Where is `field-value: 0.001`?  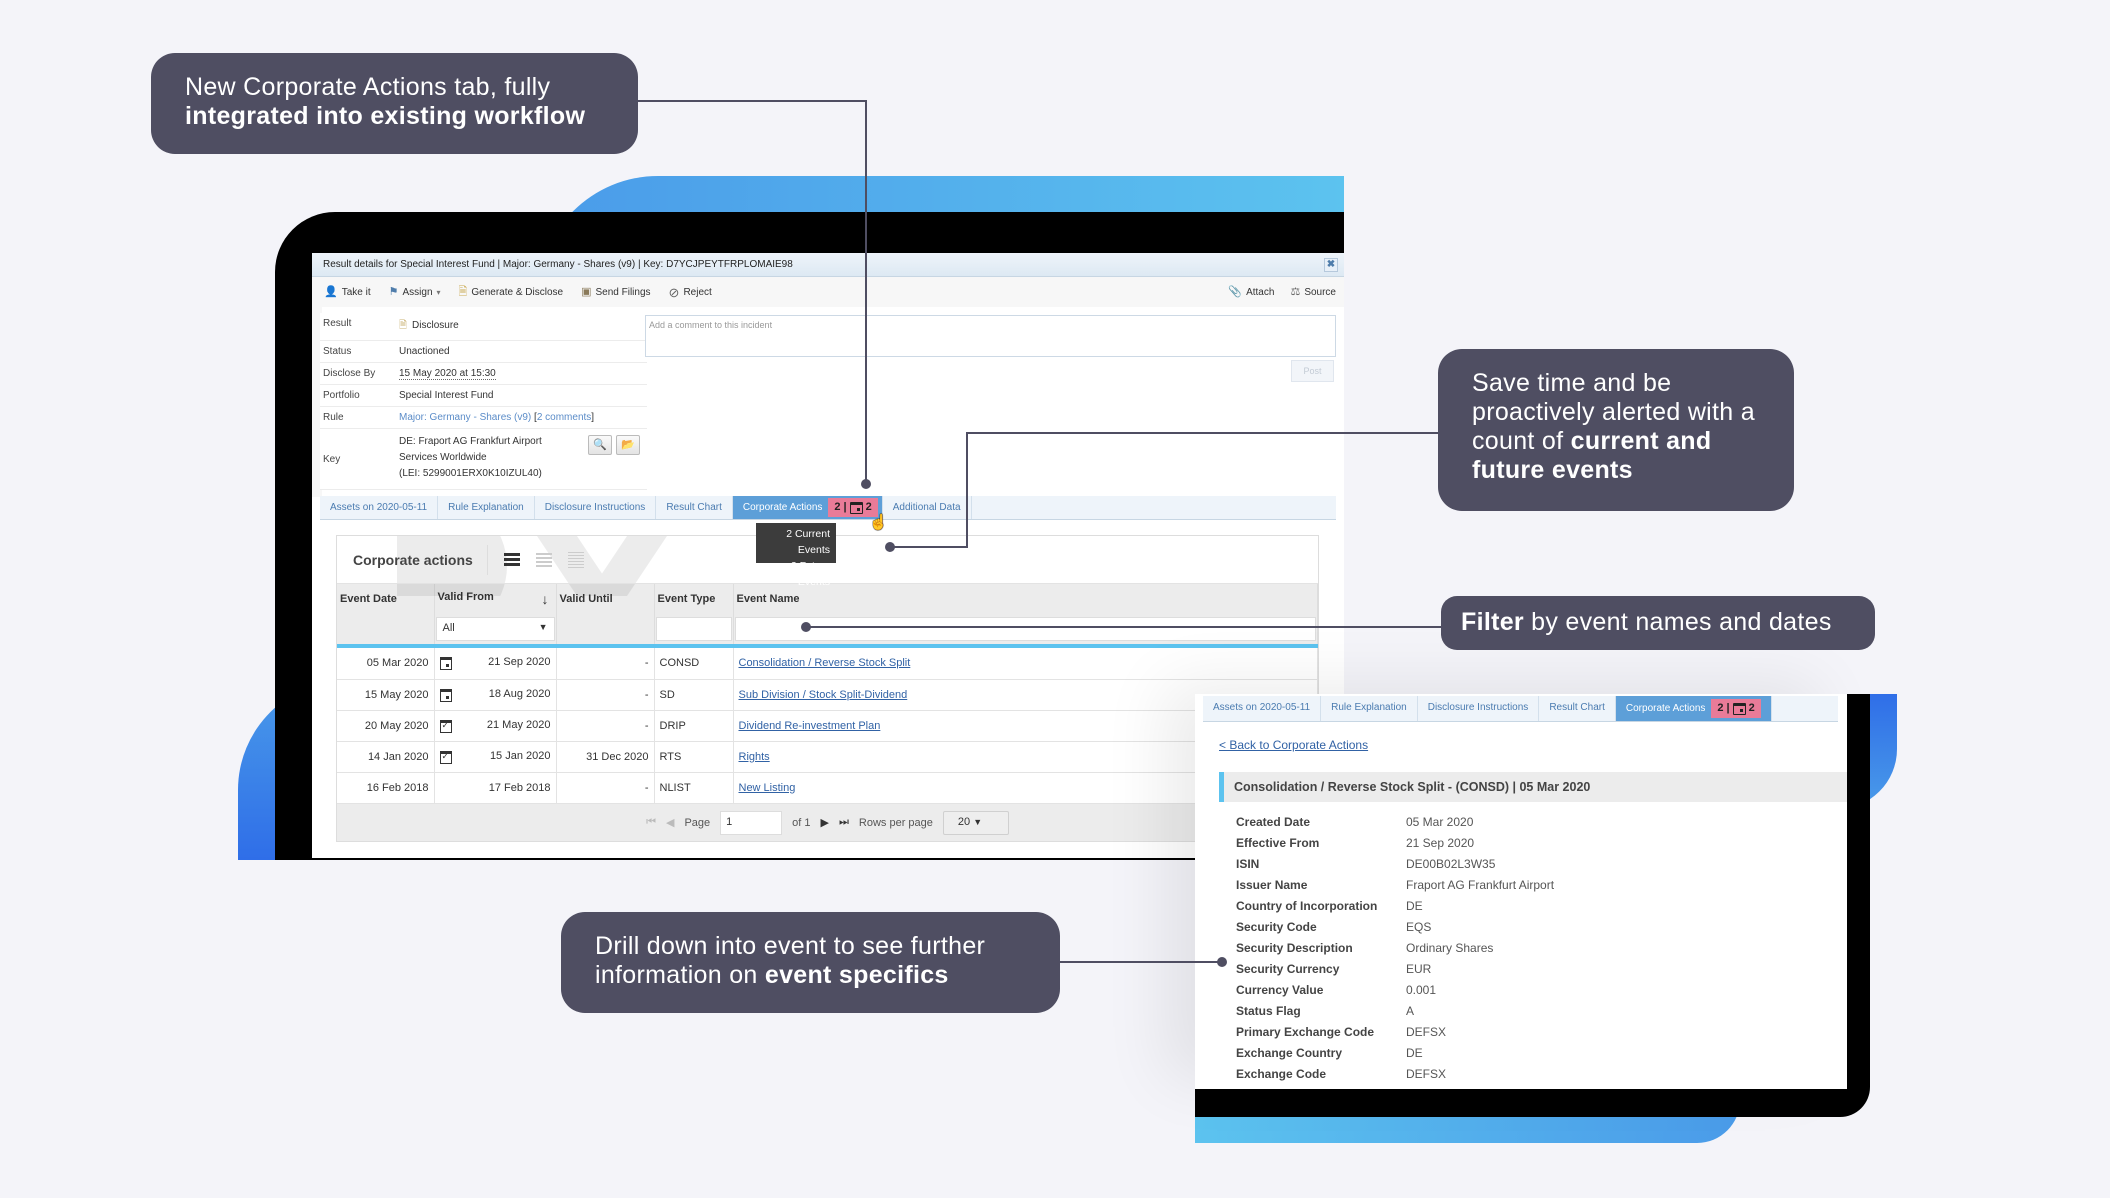 field-value: 0.001 is located at coordinates (1421, 990).